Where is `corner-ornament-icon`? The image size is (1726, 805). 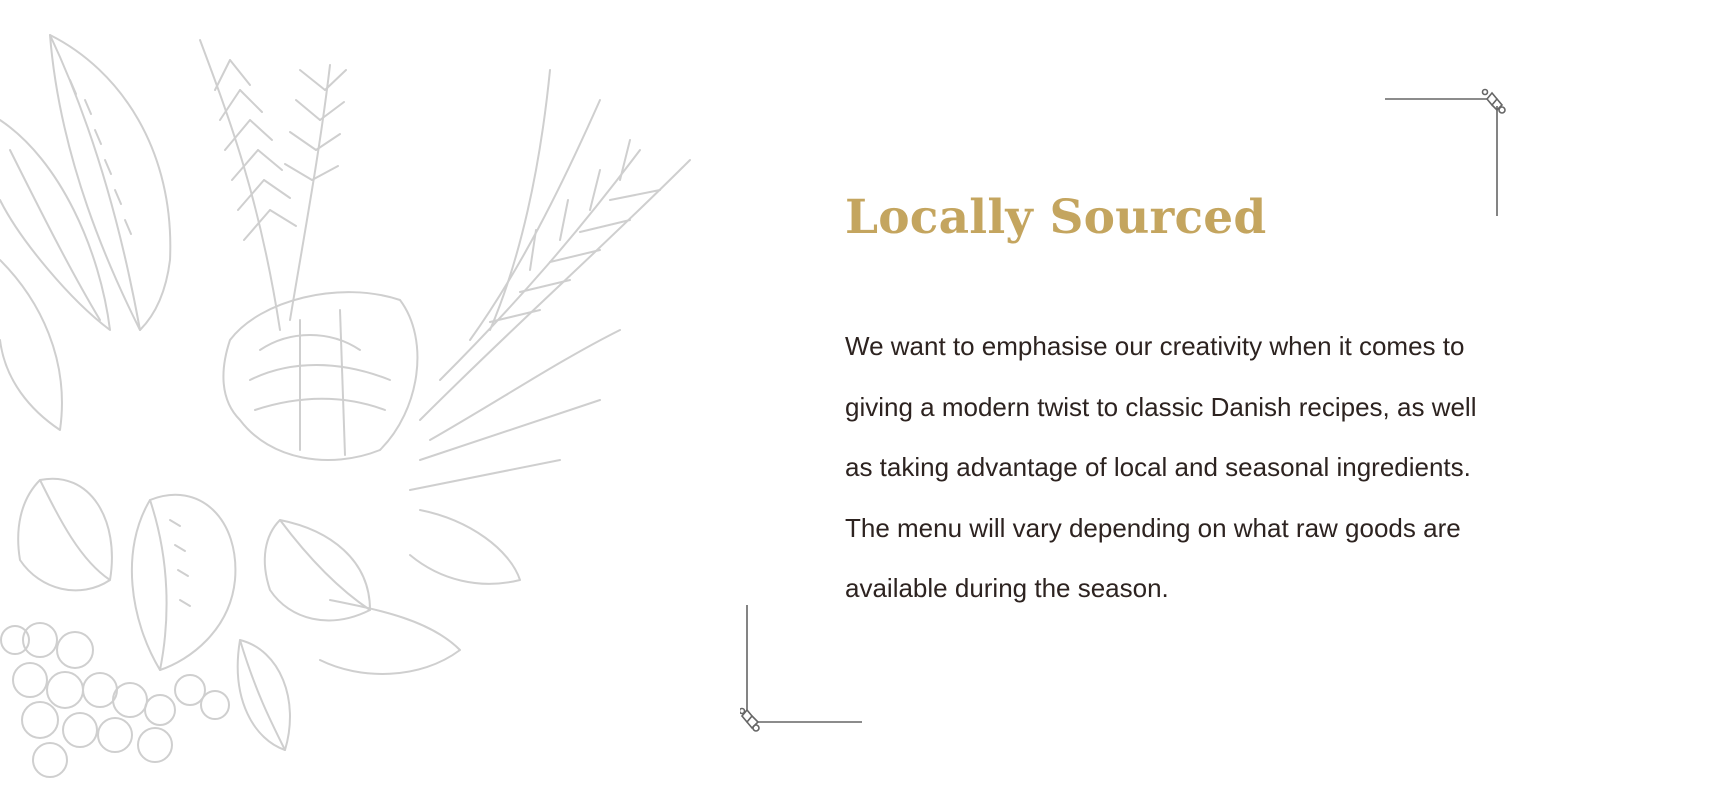
corner-ornament-icon is located at coordinates (801, 668).